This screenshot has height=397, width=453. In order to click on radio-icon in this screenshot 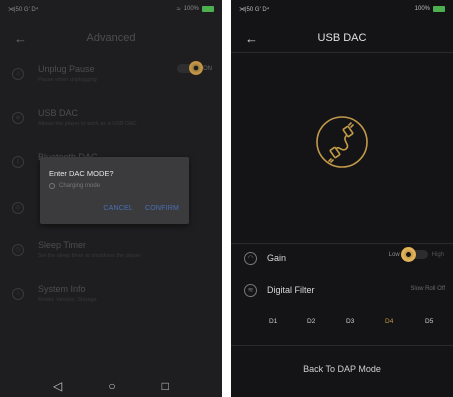, I will do `click(52, 186)`.